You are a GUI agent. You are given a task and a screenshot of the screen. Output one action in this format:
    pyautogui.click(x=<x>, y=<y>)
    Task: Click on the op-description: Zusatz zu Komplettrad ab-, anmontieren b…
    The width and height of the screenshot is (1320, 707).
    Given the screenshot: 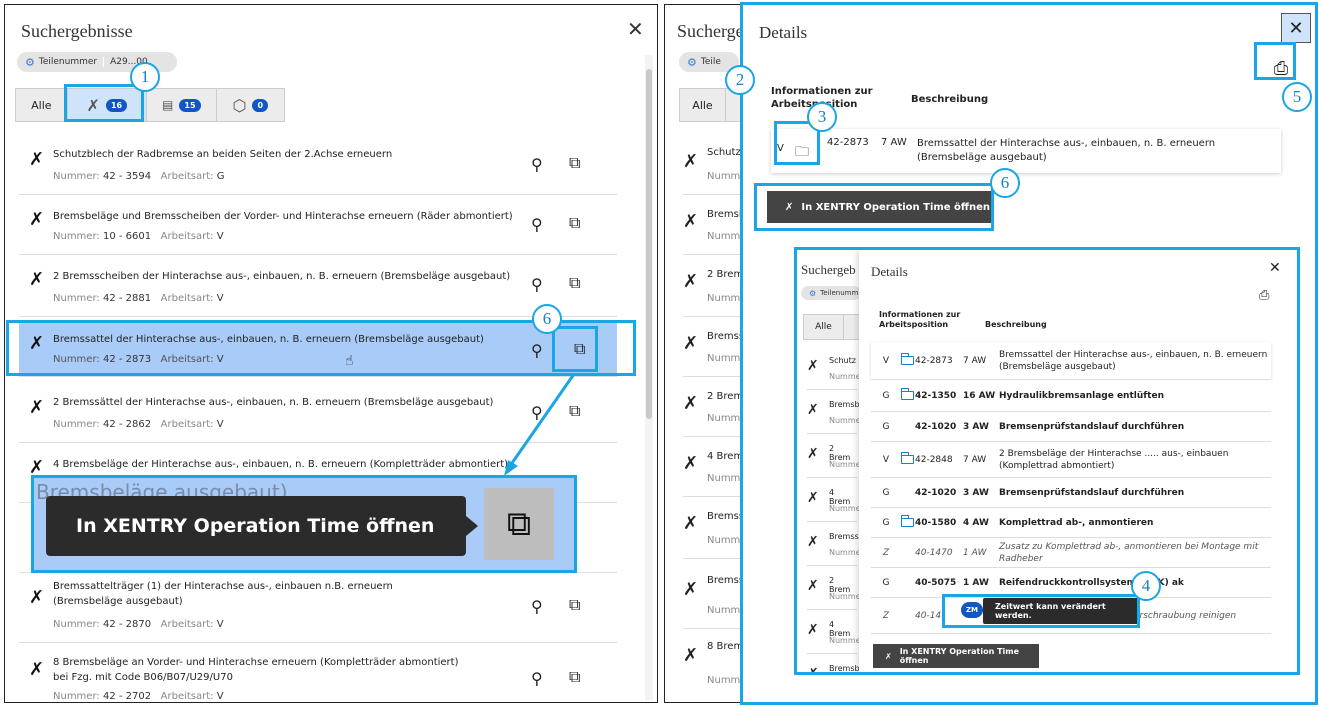 What is the action you would take?
    pyautogui.click(x=1129, y=552)
    